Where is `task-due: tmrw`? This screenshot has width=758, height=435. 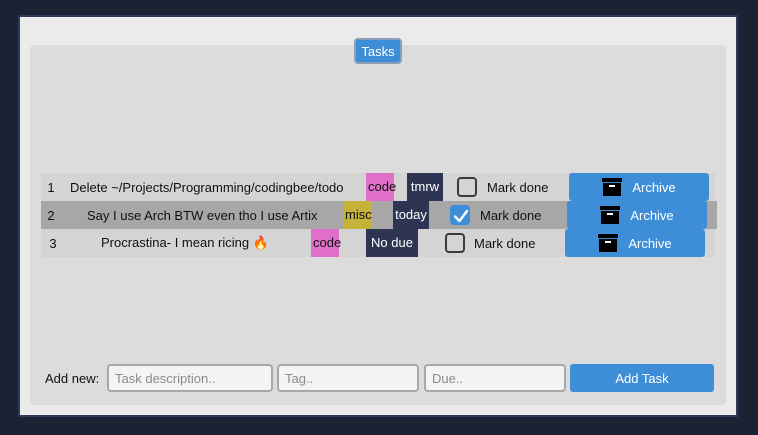 task-due: tmrw is located at coordinates (425, 187).